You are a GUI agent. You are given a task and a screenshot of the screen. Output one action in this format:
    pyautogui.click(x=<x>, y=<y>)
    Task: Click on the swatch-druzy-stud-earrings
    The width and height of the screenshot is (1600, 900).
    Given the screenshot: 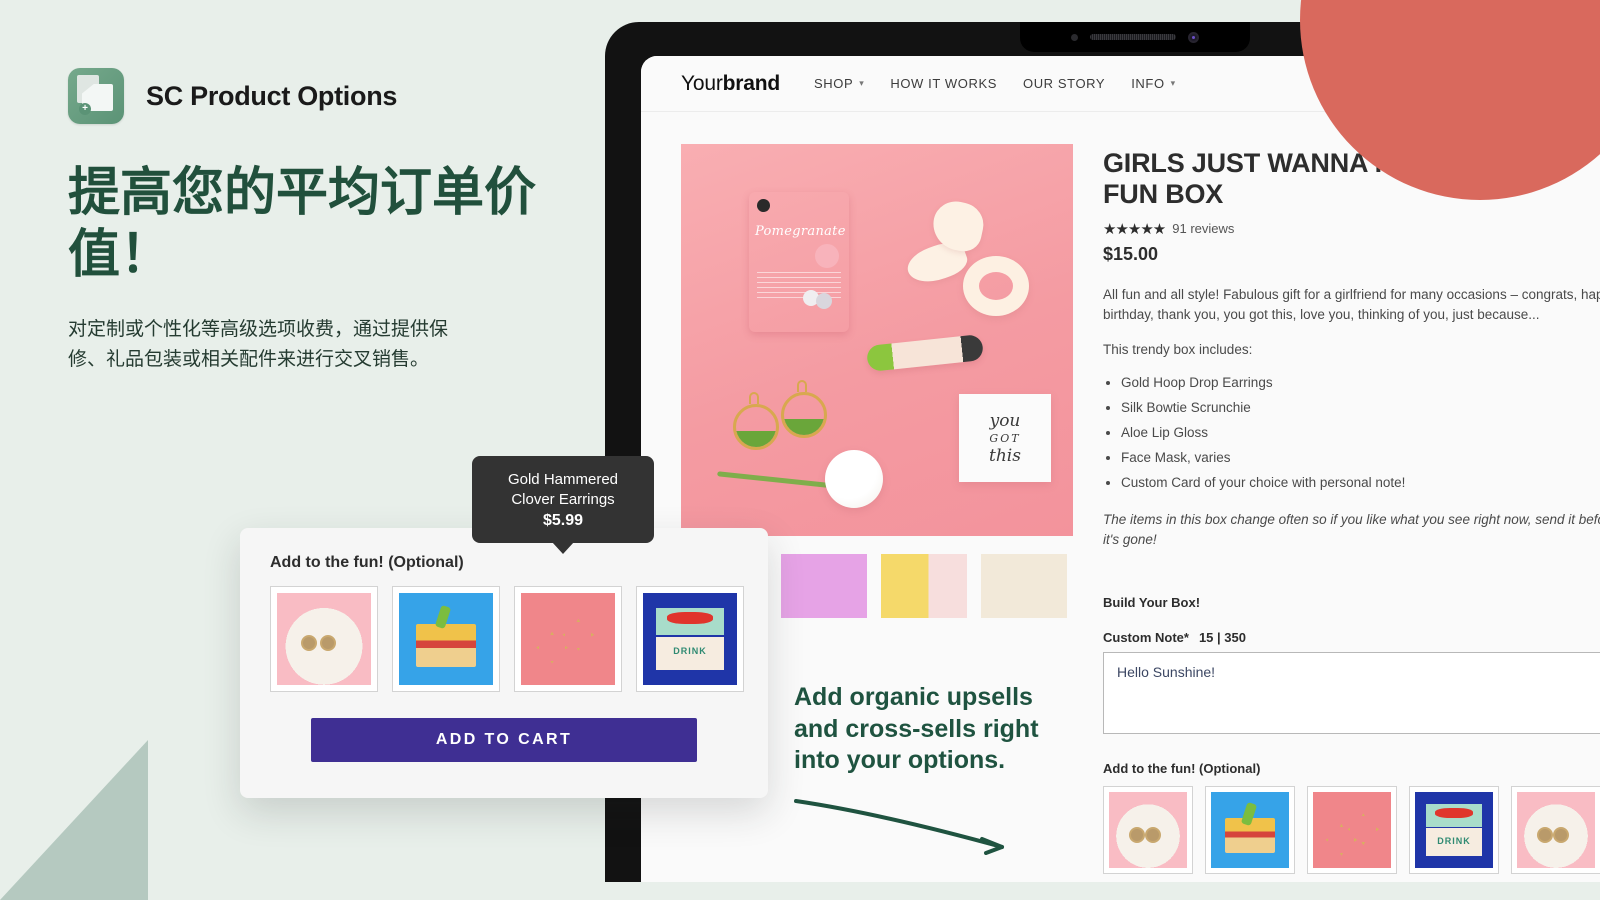 What is the action you would take?
    pyautogui.click(x=1148, y=829)
    